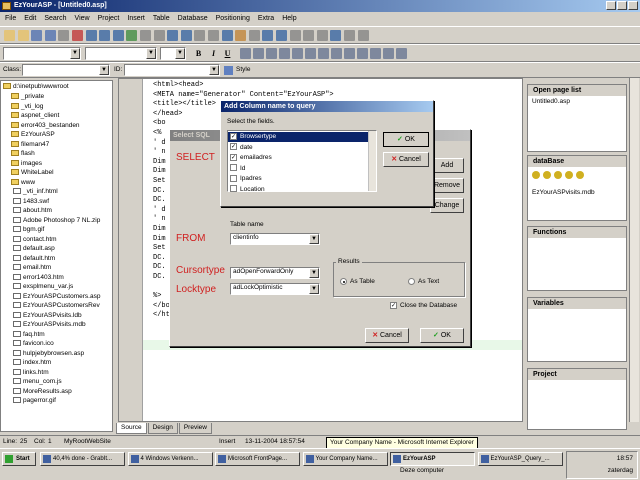 The image size is (640, 480). What do you see at coordinates (388, 53) in the screenshot?
I see `font-shrink-icon` at bounding box center [388, 53].